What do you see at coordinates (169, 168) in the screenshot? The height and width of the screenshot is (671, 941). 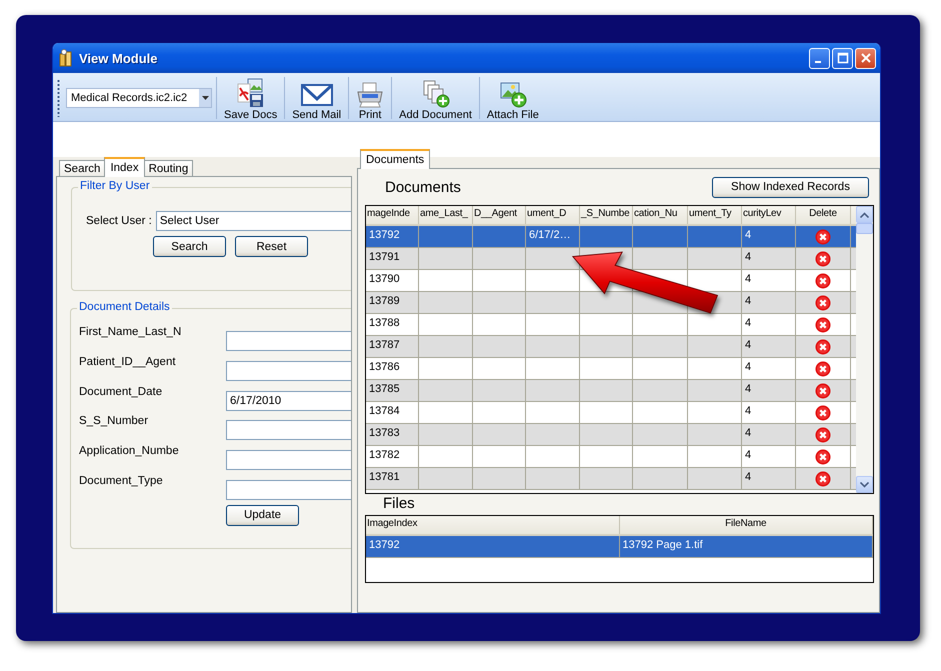 I see `tab: Routing` at bounding box center [169, 168].